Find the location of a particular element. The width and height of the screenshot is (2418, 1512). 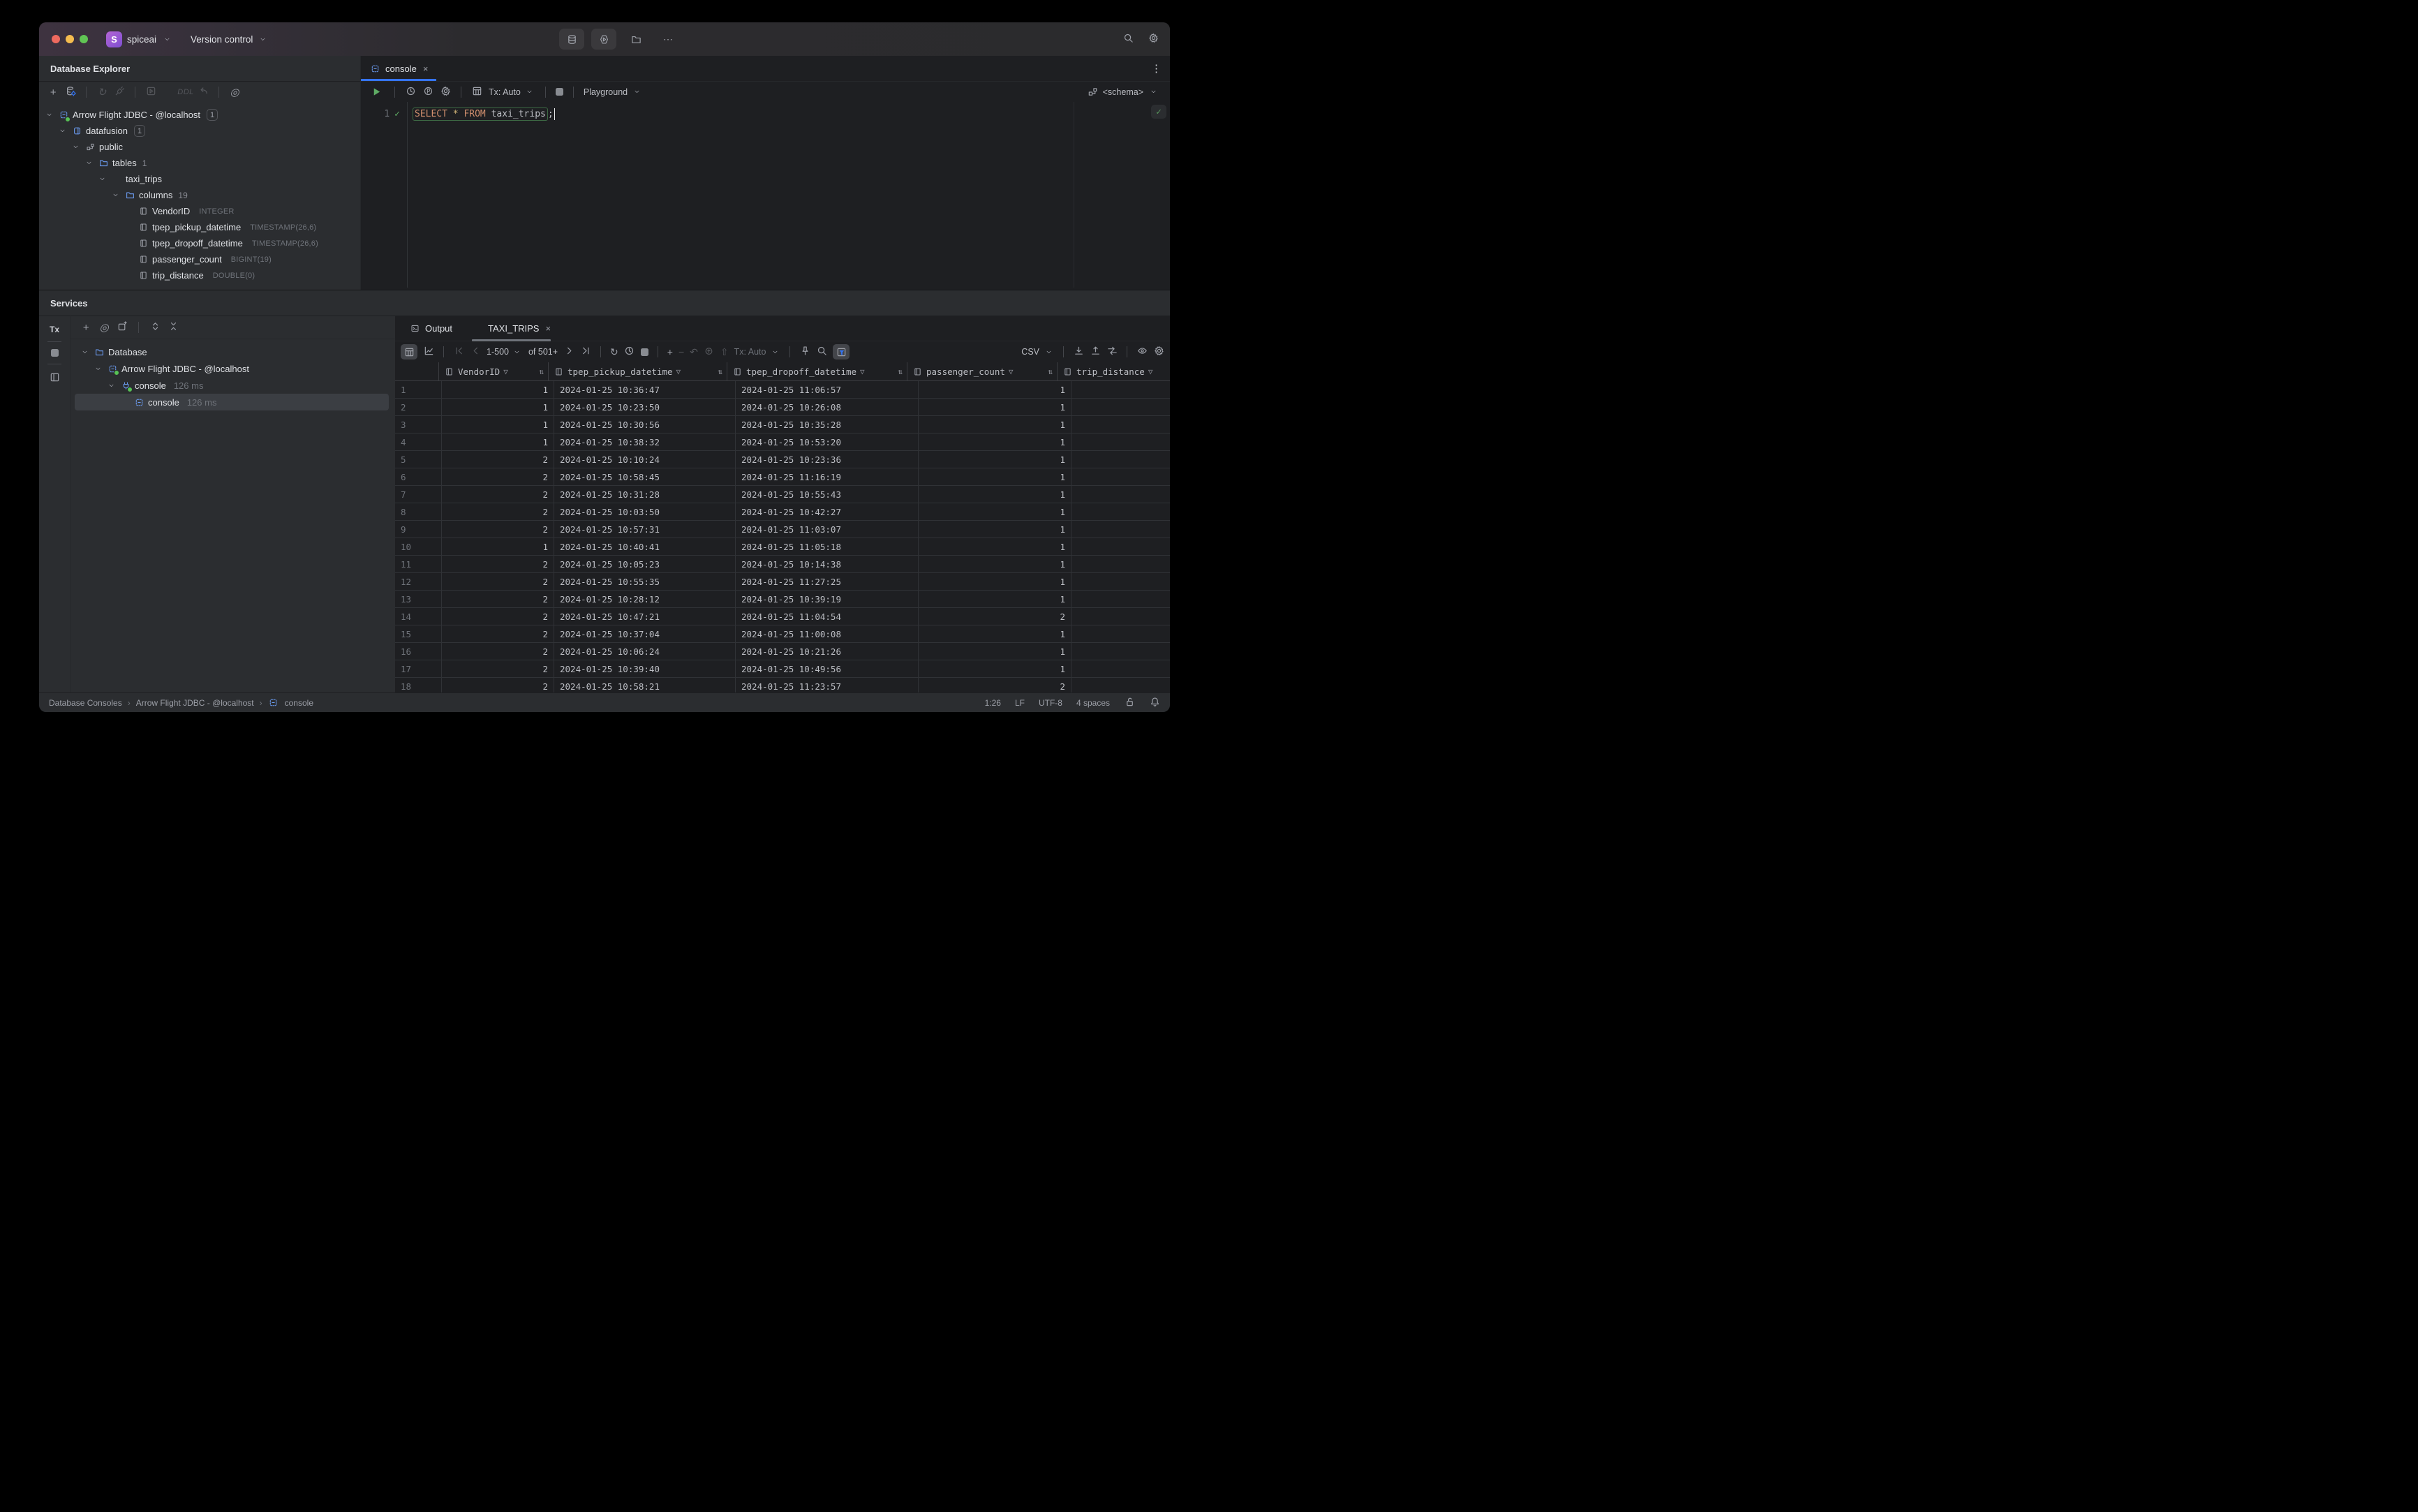

cell-trip_distance: 1.3 is located at coordinates (1120, 441).